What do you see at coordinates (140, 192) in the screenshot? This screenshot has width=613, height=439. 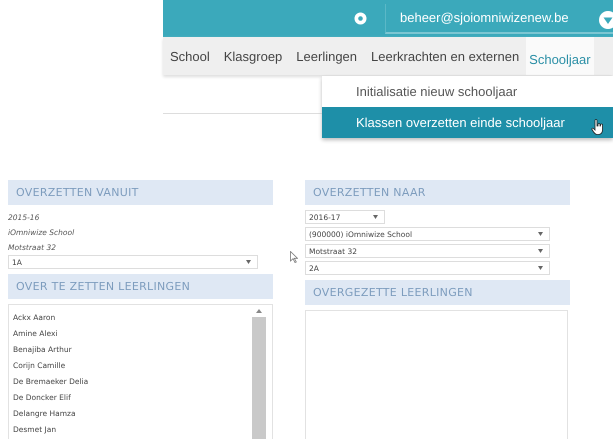 I see `section-header: OVERZETTEN VANUIT` at bounding box center [140, 192].